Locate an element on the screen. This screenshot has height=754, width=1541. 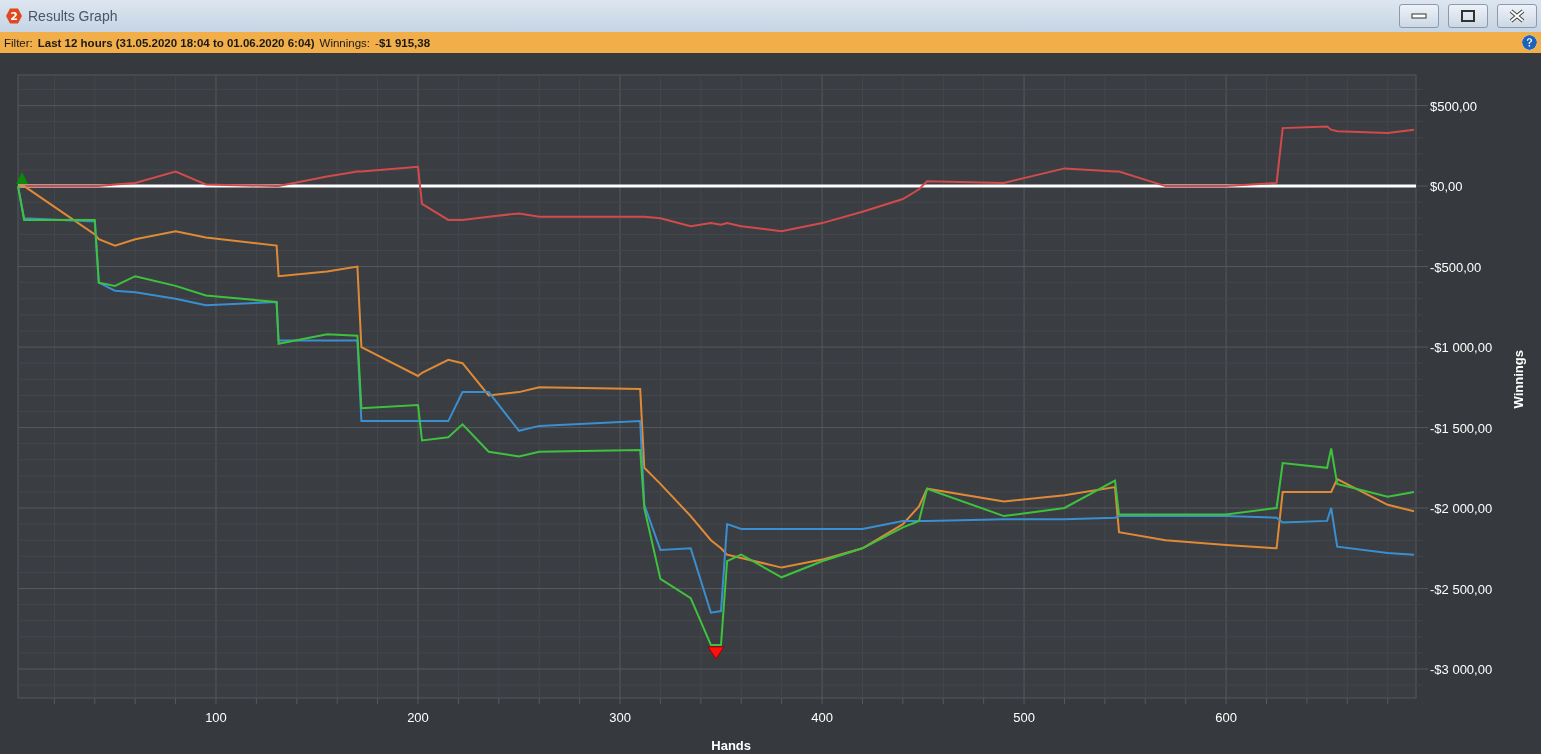
y-tick-label: $500,00 is located at coordinates (1453, 106).